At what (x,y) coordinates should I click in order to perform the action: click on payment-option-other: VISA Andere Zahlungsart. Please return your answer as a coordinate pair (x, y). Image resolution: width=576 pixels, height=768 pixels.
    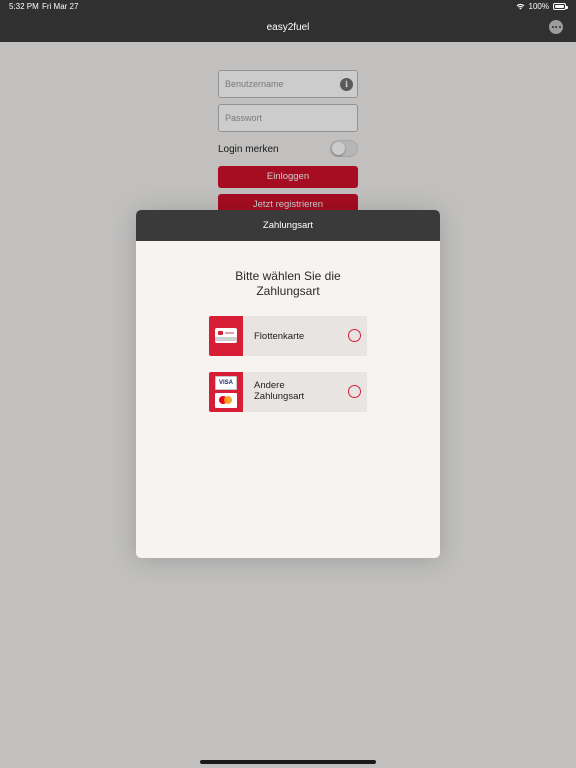
    Looking at the image, I should click on (288, 392).